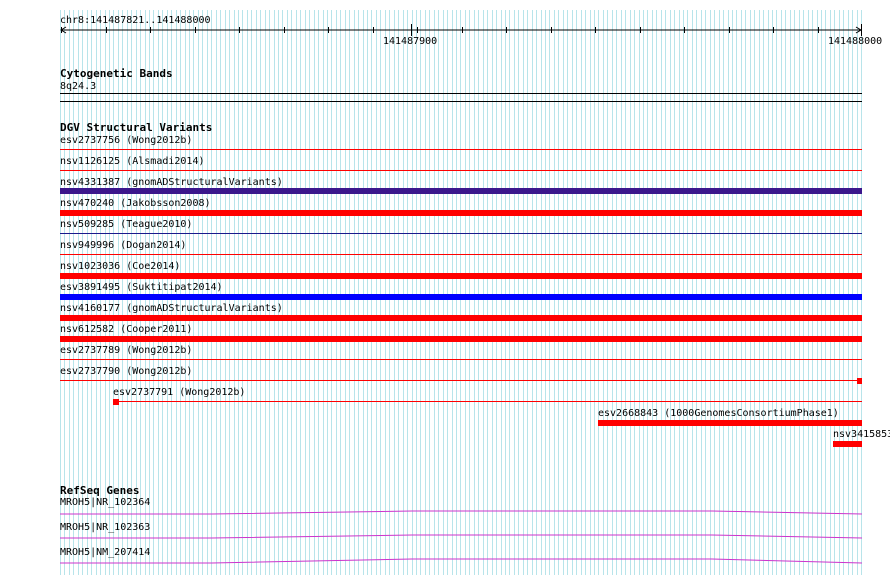  I want to click on ruler-tick-label: 141487900, so click(410, 41).